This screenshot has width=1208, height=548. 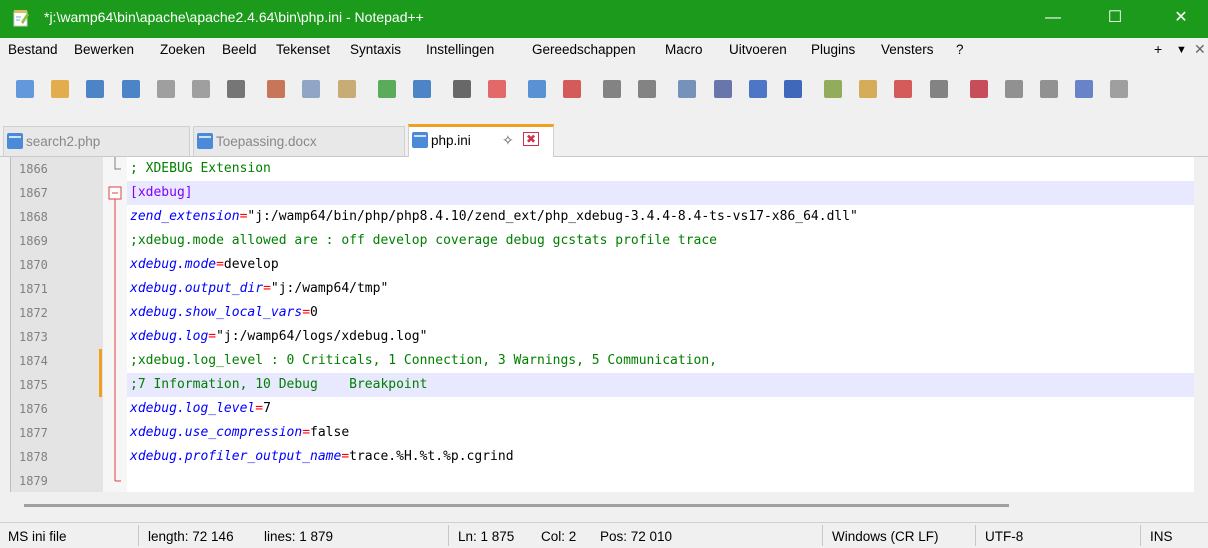 What do you see at coordinates (486, 536) in the screenshot?
I see `status-ln: Ln: 1 875` at bounding box center [486, 536].